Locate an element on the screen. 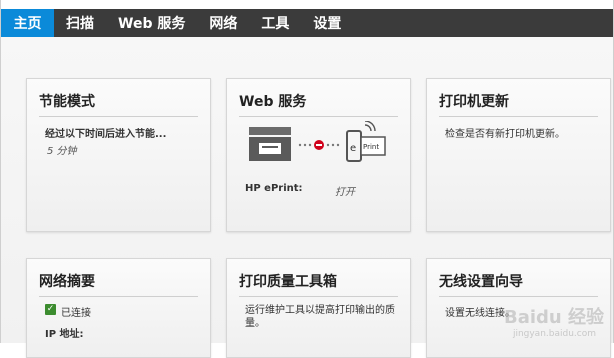 This screenshot has height=358, width=614. network-status: 已连接 is located at coordinates (76, 313).